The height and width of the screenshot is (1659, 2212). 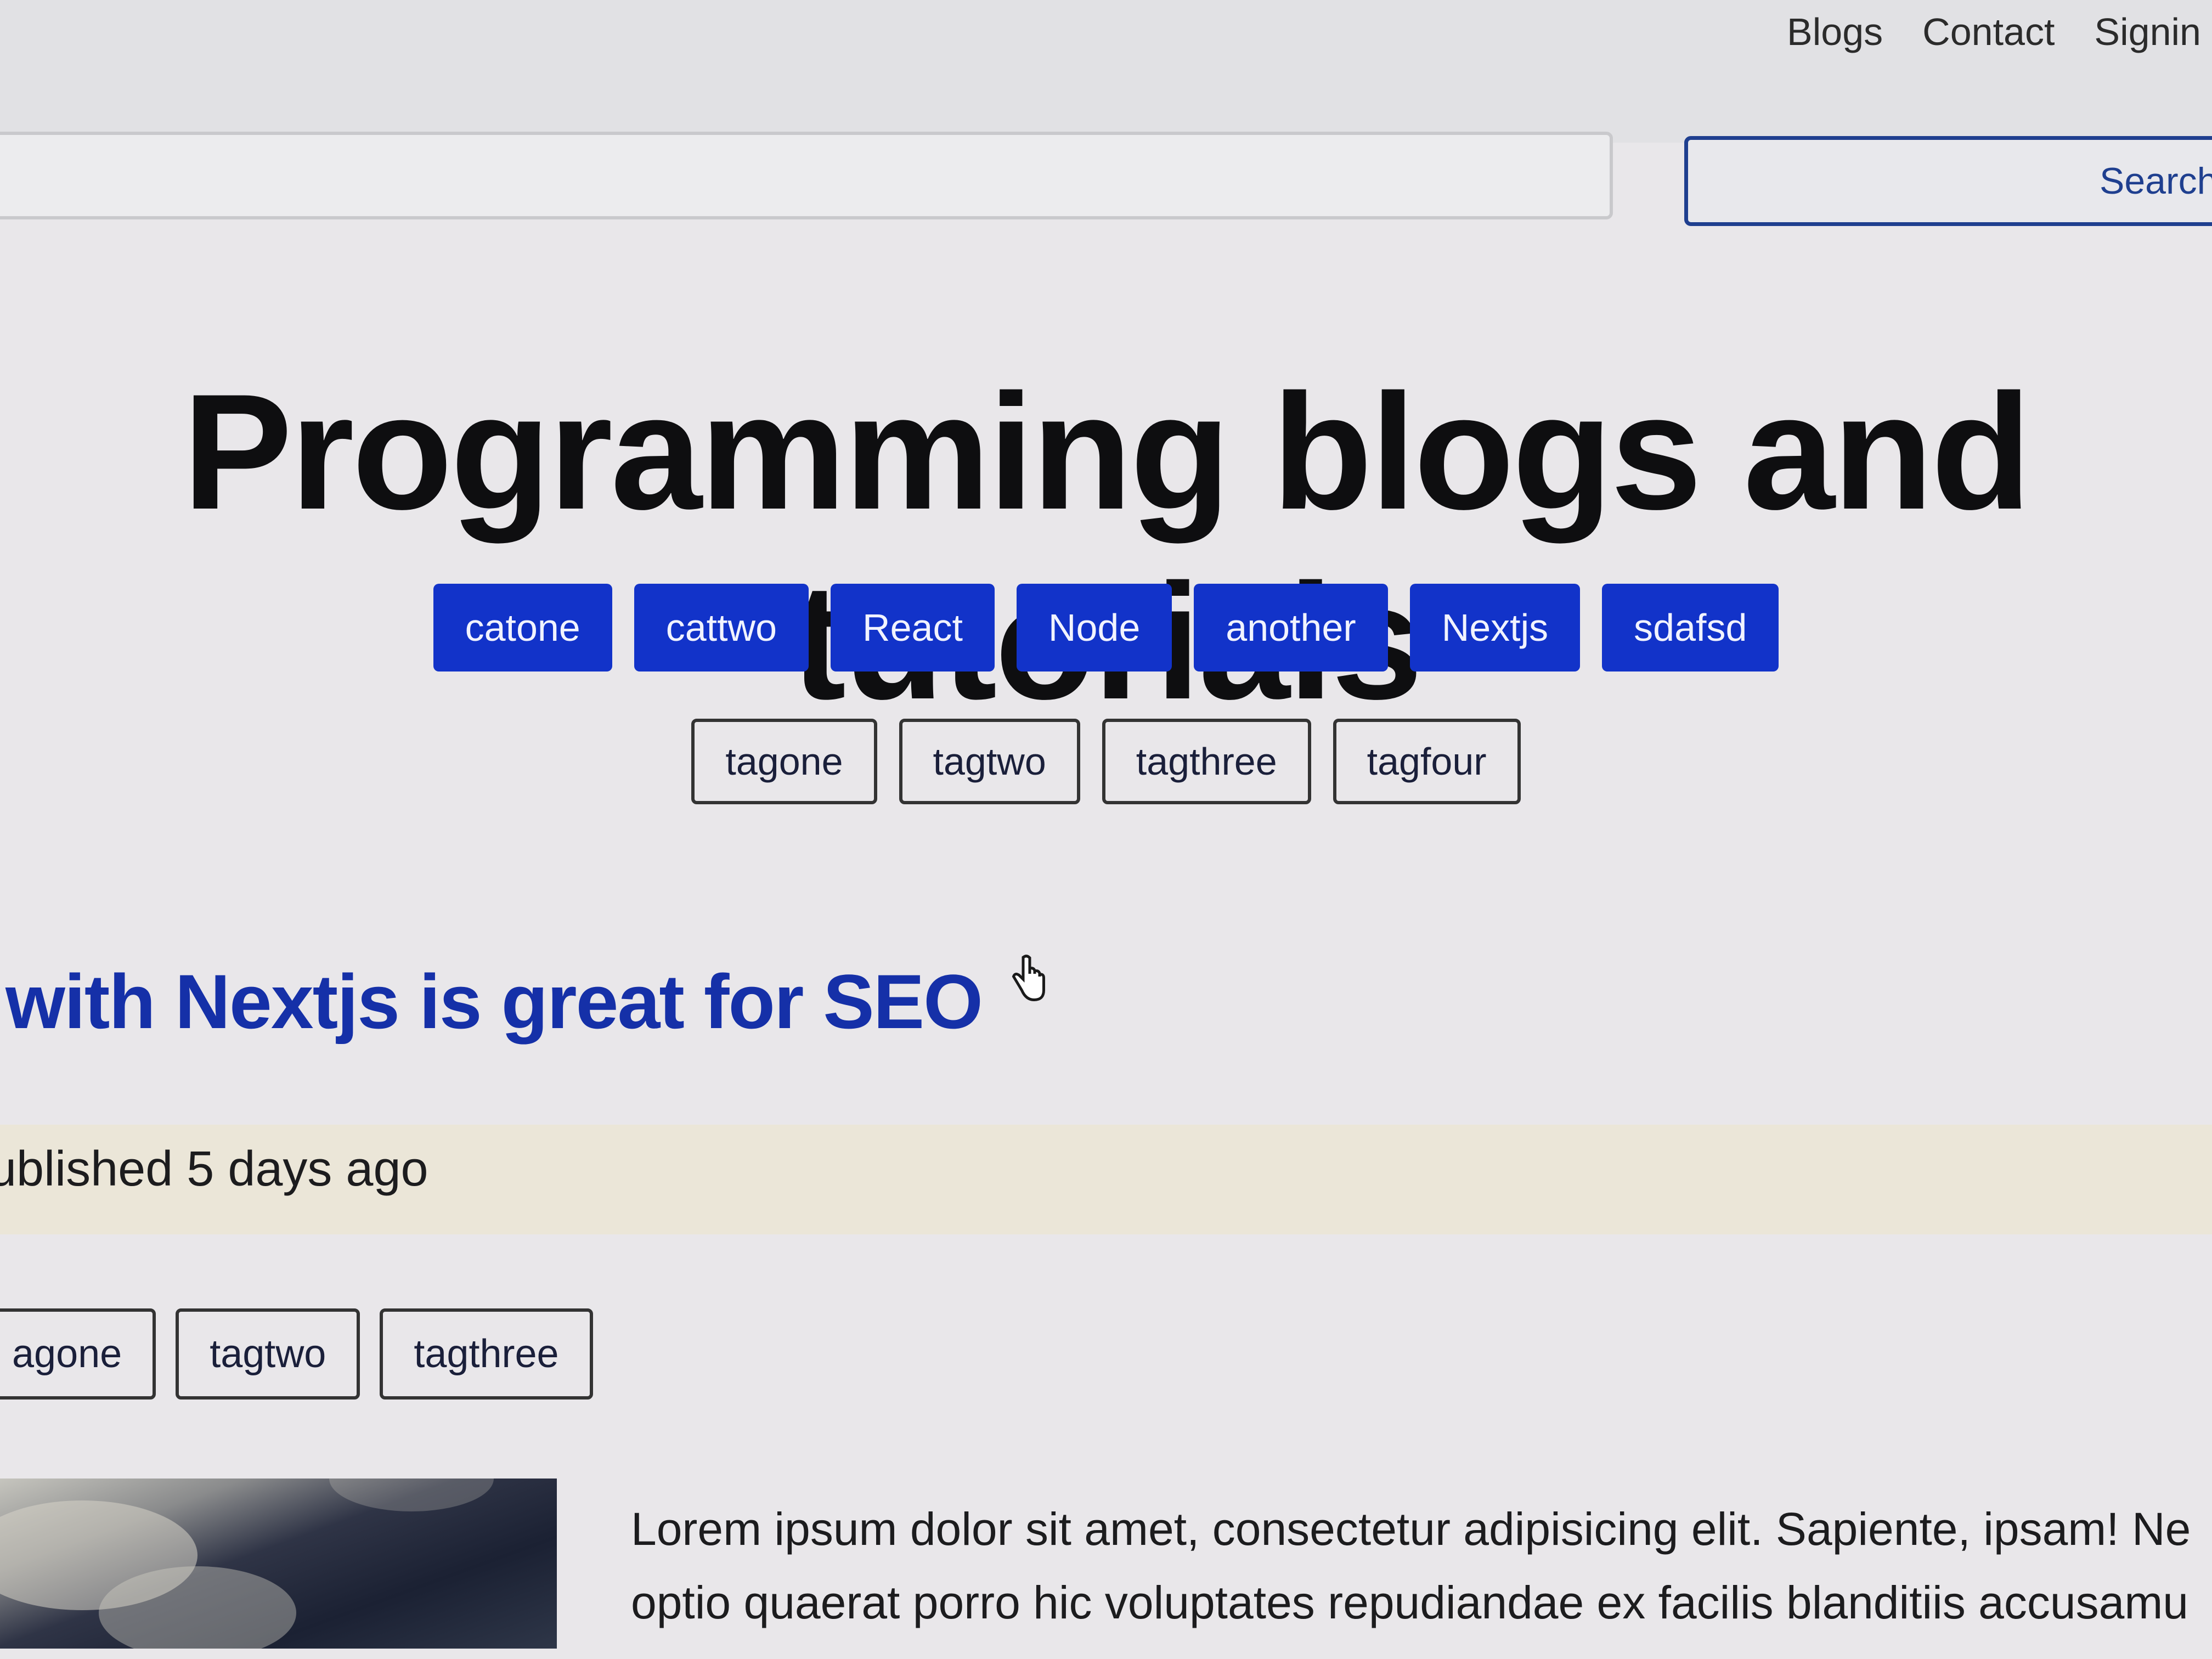 I want to click on nav-blogs-link: Blogs, so click(x=1835, y=32).